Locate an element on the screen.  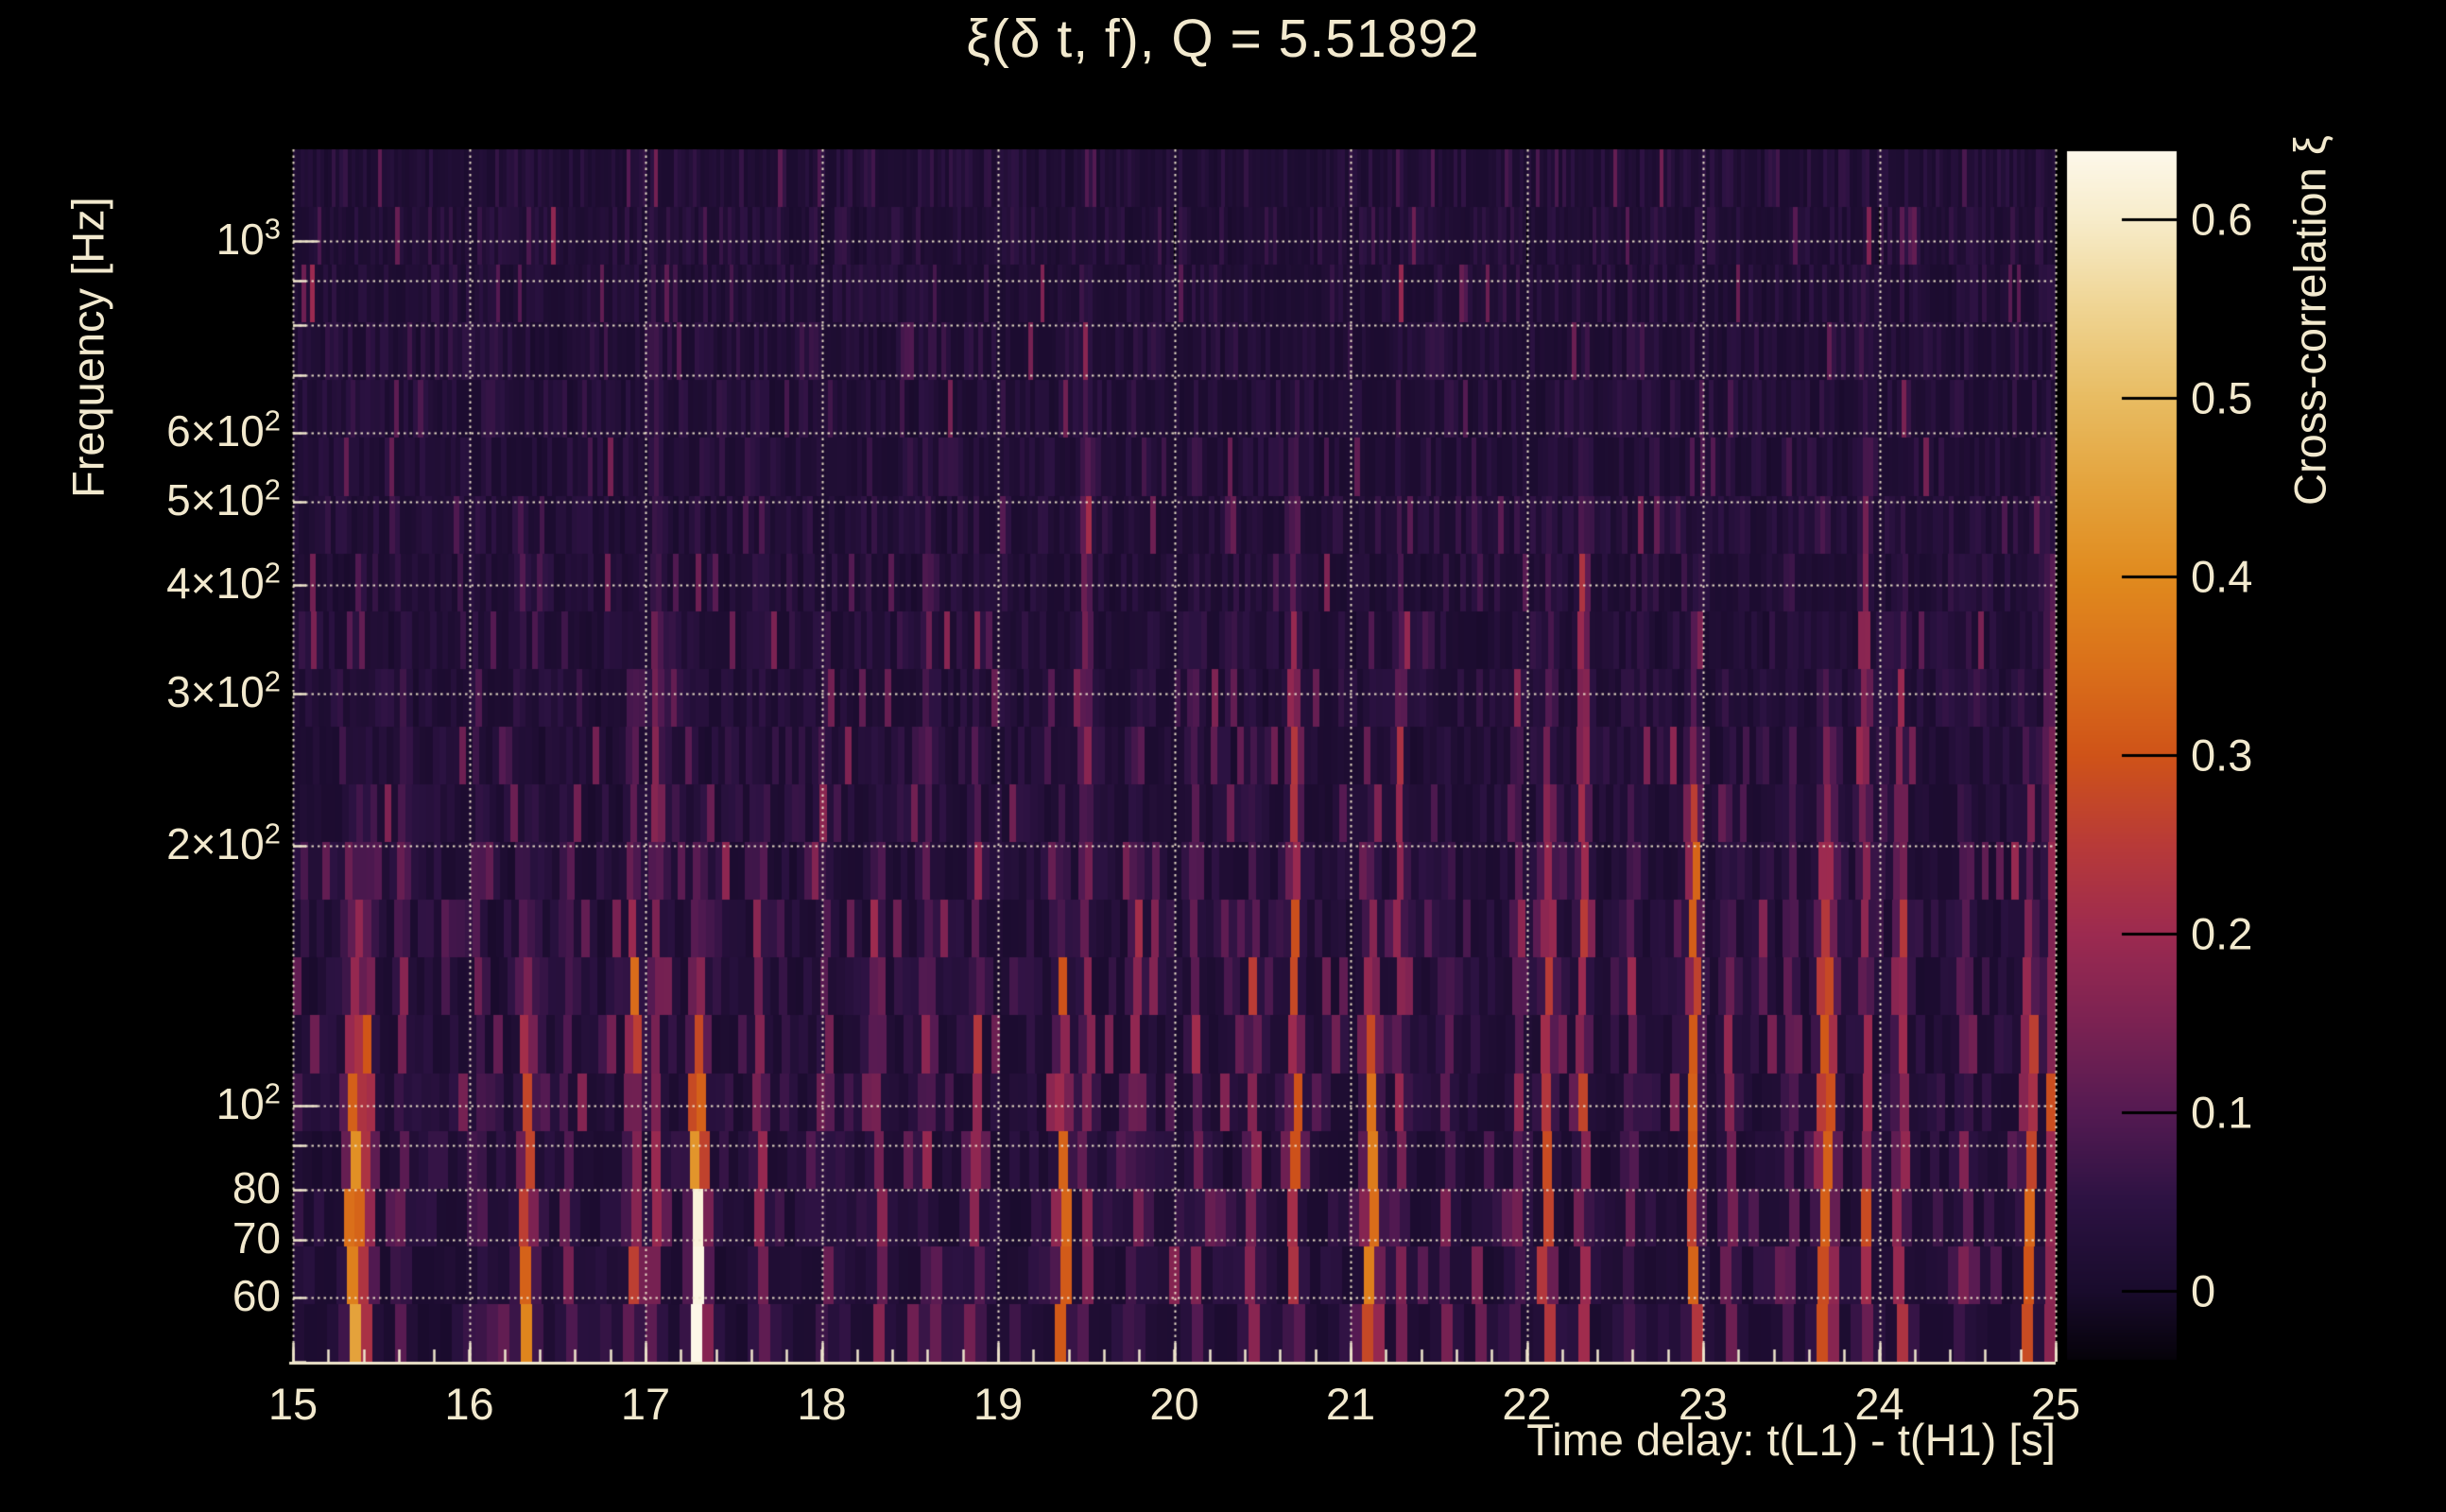
y-tick-label: 80 is located at coordinates (256, 1187).